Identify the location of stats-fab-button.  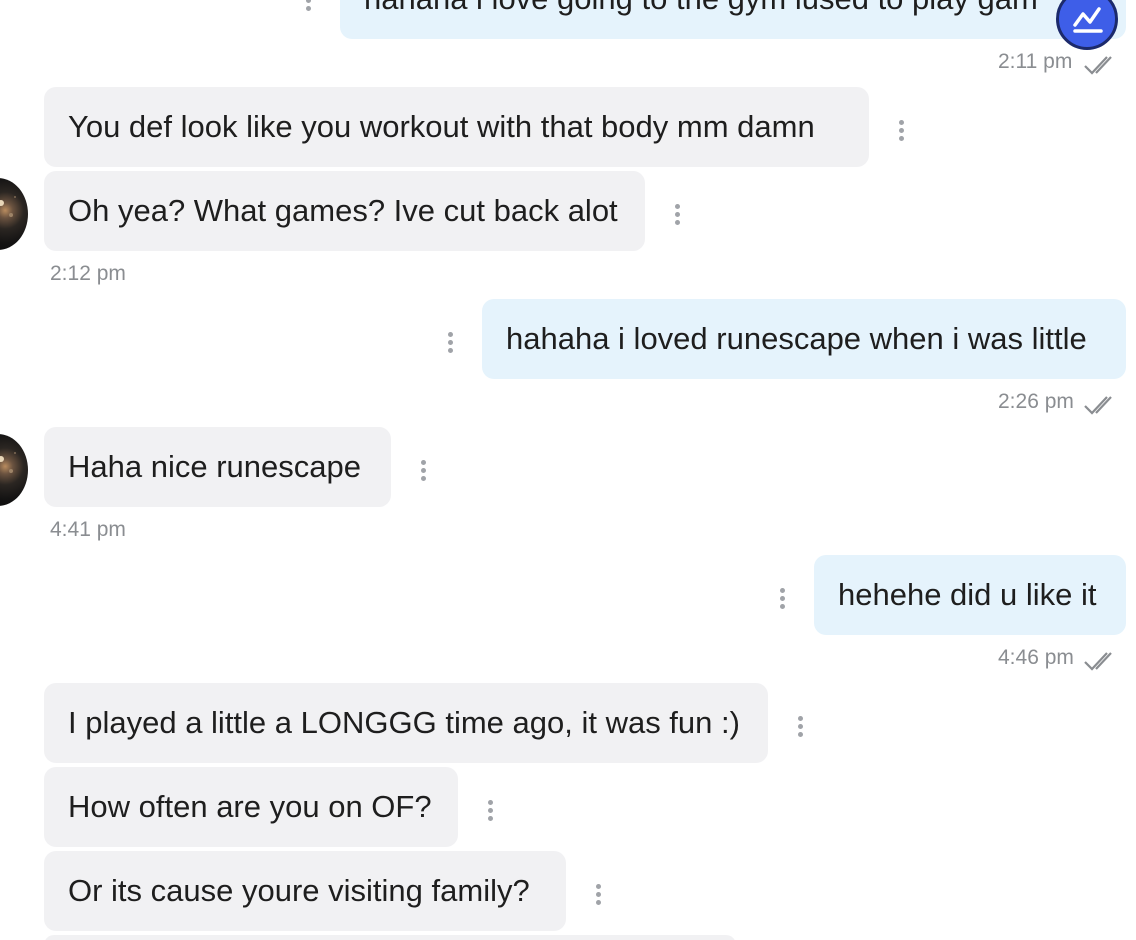
(1087, 25).